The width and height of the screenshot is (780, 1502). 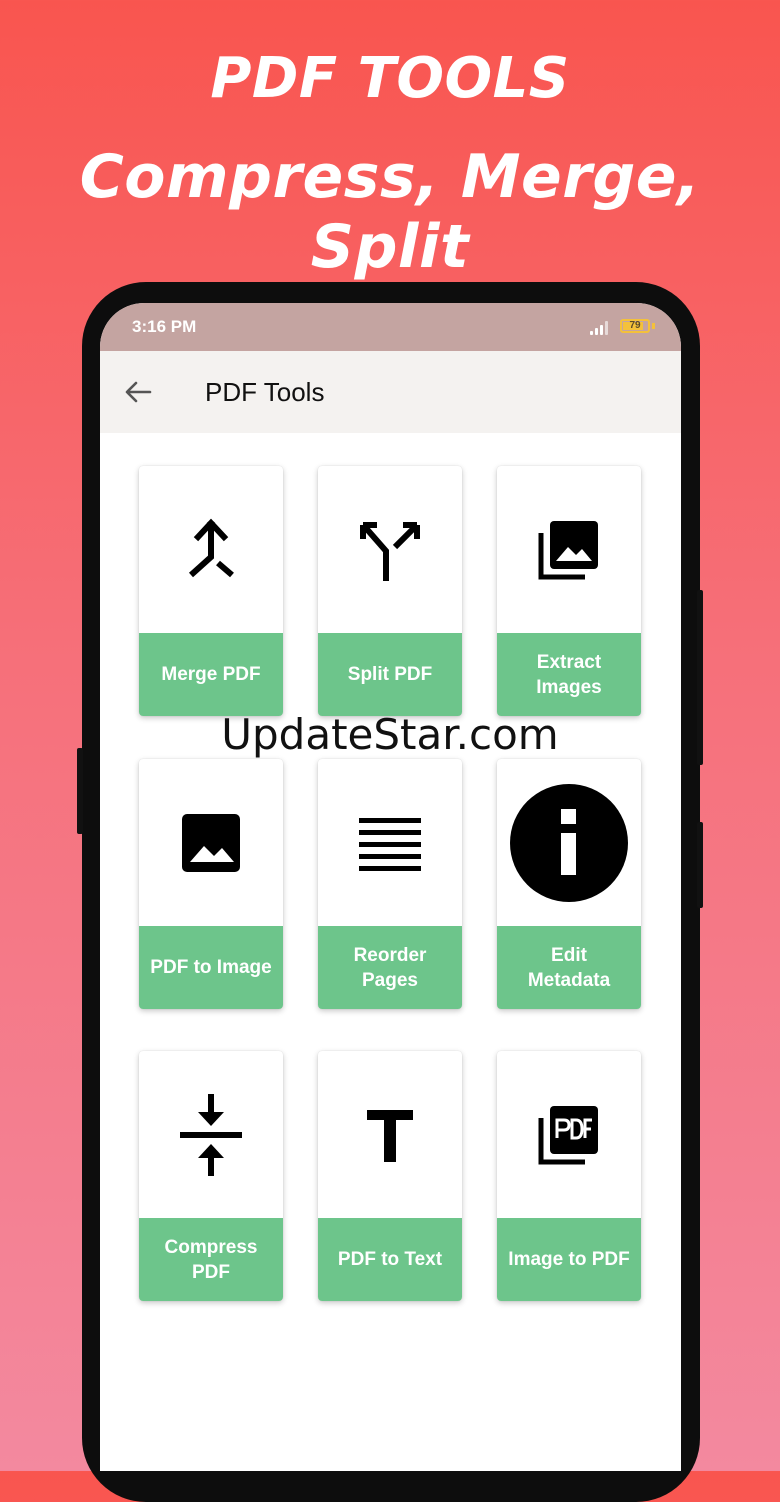 I want to click on tool-card-compress-pdf: Compress PDF, so click(x=211, y=1176).